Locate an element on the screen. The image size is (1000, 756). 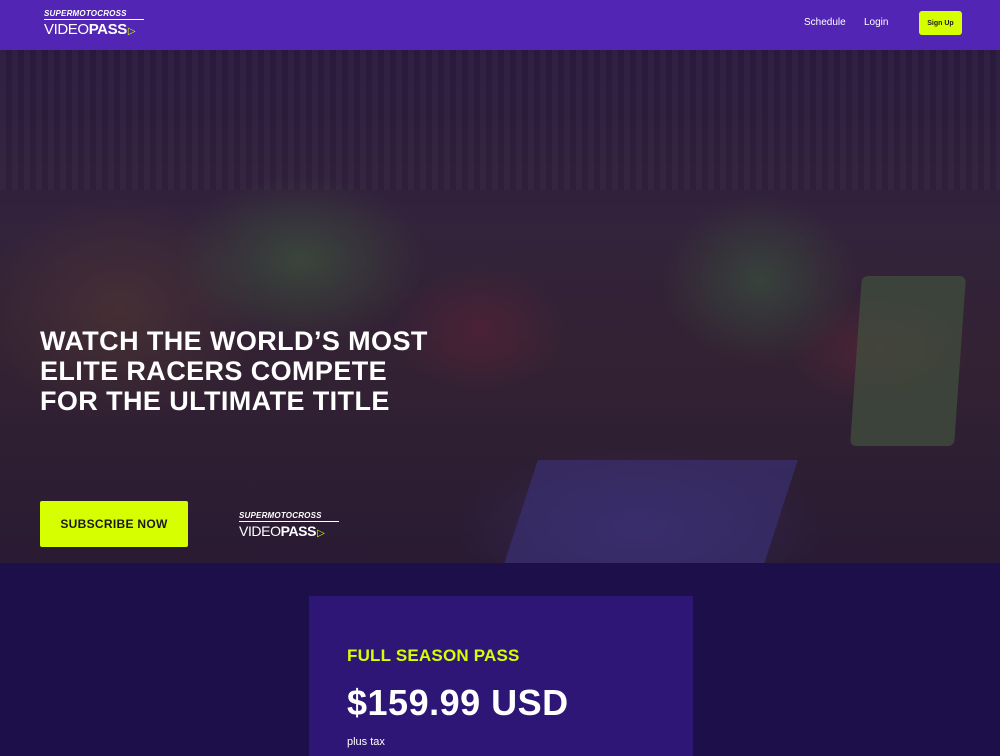
sign-up-button: Sign Up is located at coordinates (940, 23).